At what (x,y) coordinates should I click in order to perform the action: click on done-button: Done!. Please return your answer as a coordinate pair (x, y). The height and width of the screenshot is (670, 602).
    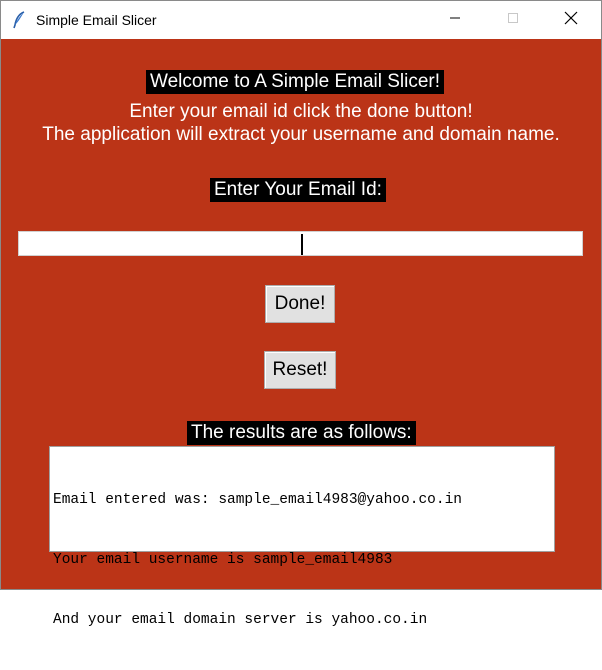
    Looking at the image, I should click on (300, 304).